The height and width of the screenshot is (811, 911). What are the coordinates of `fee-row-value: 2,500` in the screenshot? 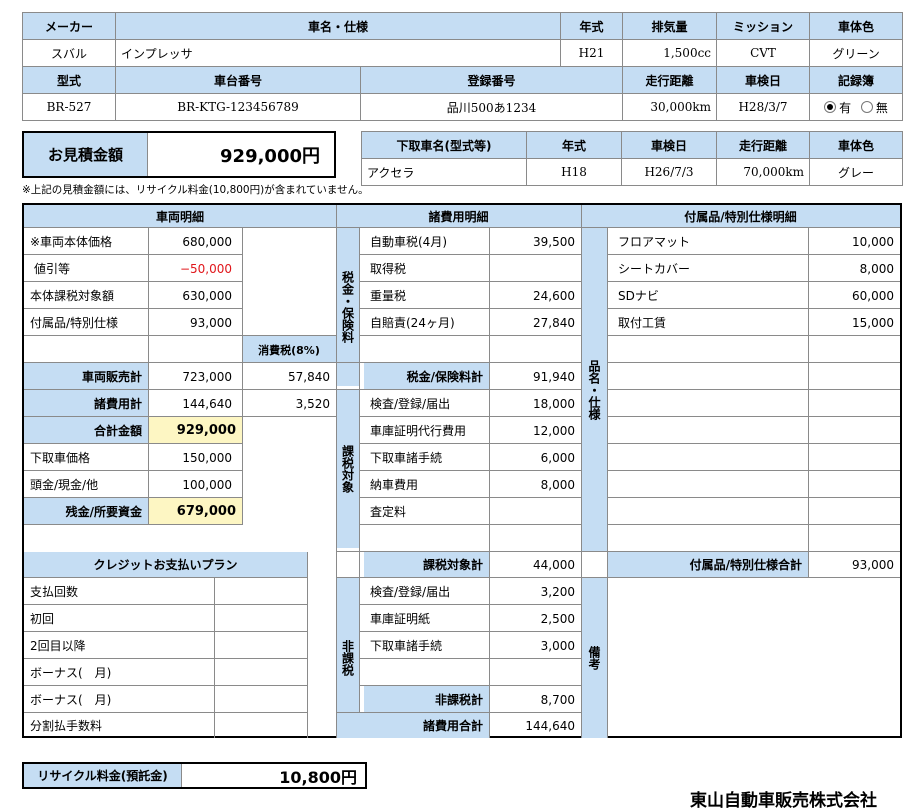 It's located at (557, 618).